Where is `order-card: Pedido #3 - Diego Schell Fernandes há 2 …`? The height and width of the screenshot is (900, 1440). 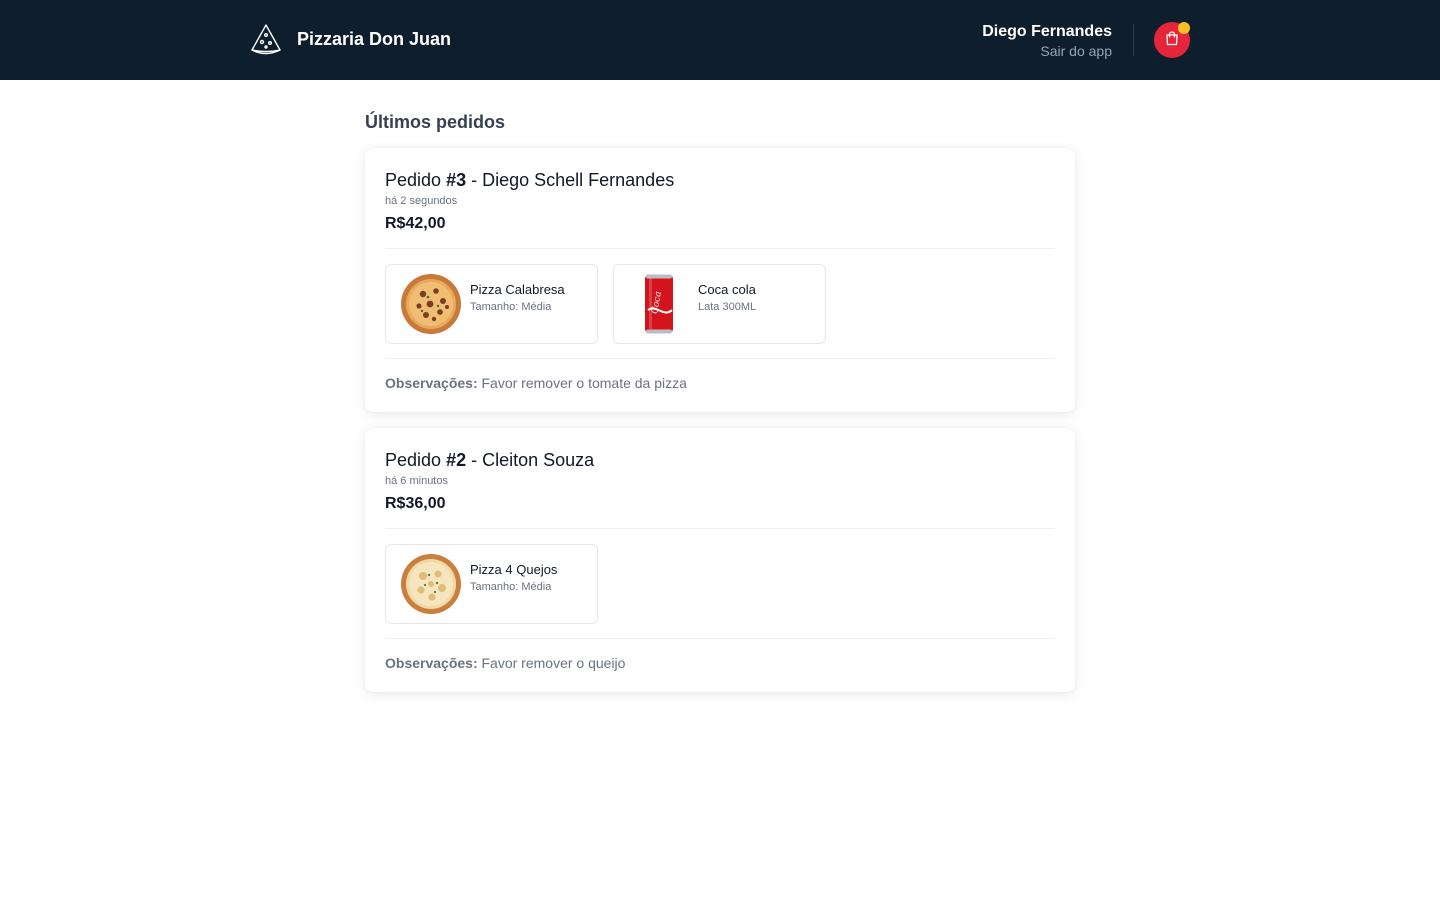 order-card: Pedido #3 - Diego Schell Fernandes há 2 … is located at coordinates (720, 280).